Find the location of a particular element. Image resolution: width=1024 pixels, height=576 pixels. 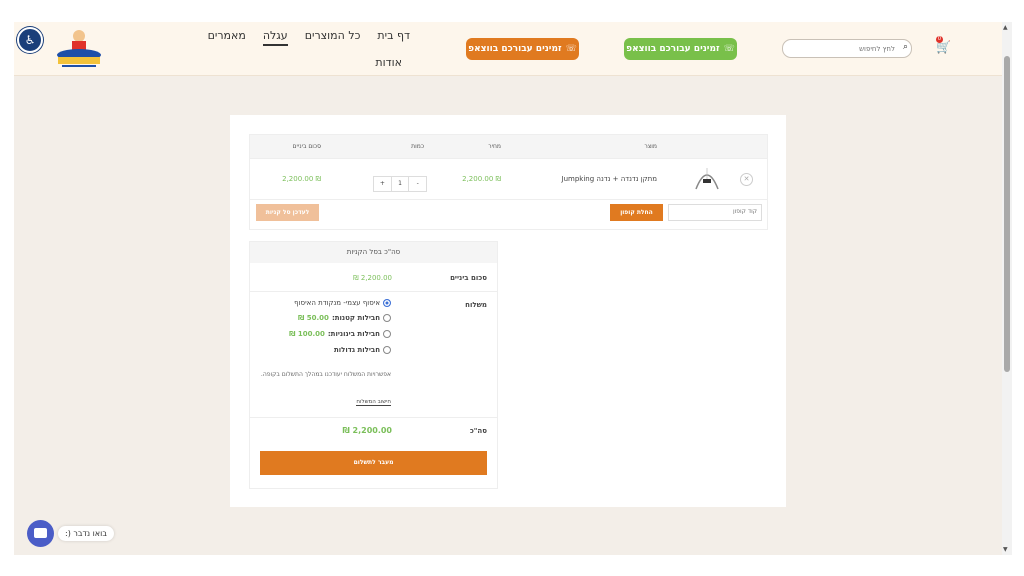

shipping-option-large: חבילות גדולות is located at coordinates (362, 350).